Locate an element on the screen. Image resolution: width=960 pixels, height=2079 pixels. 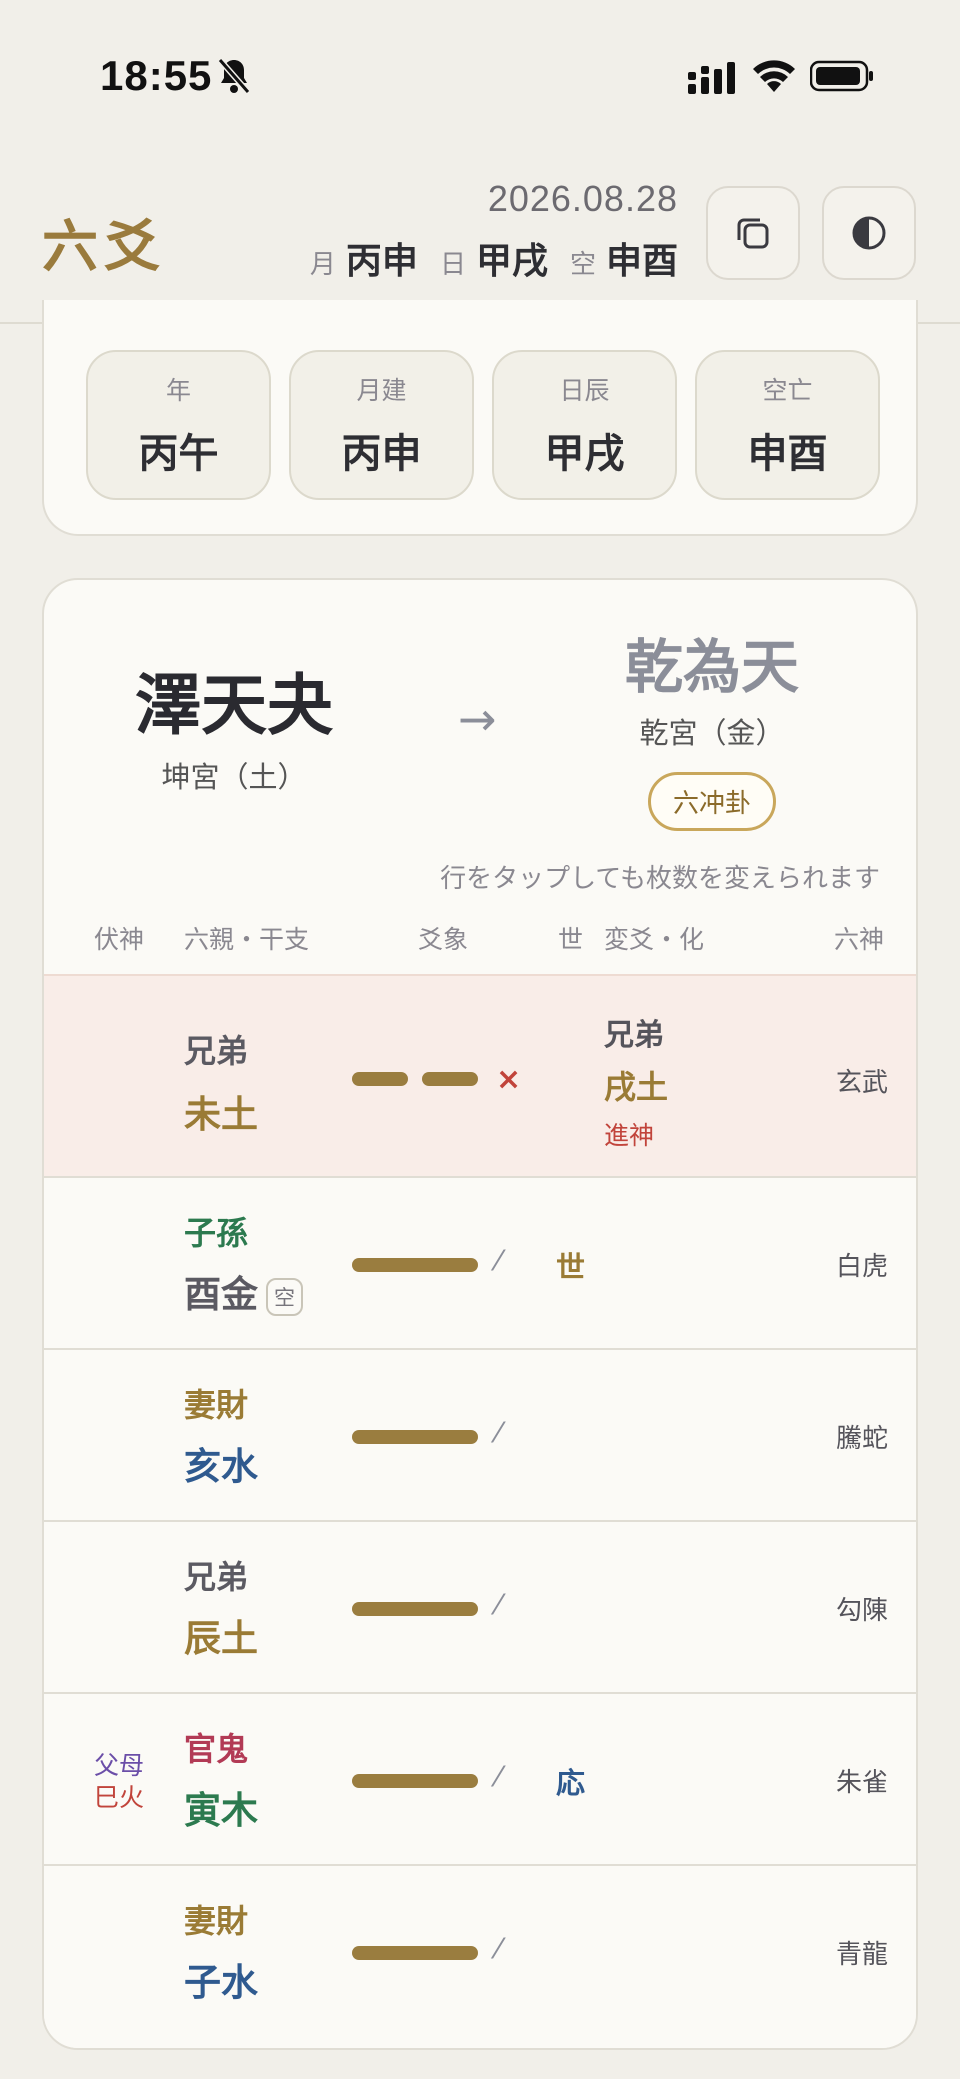
yao-relation: 官鬼 is located at coordinates (216, 1749).